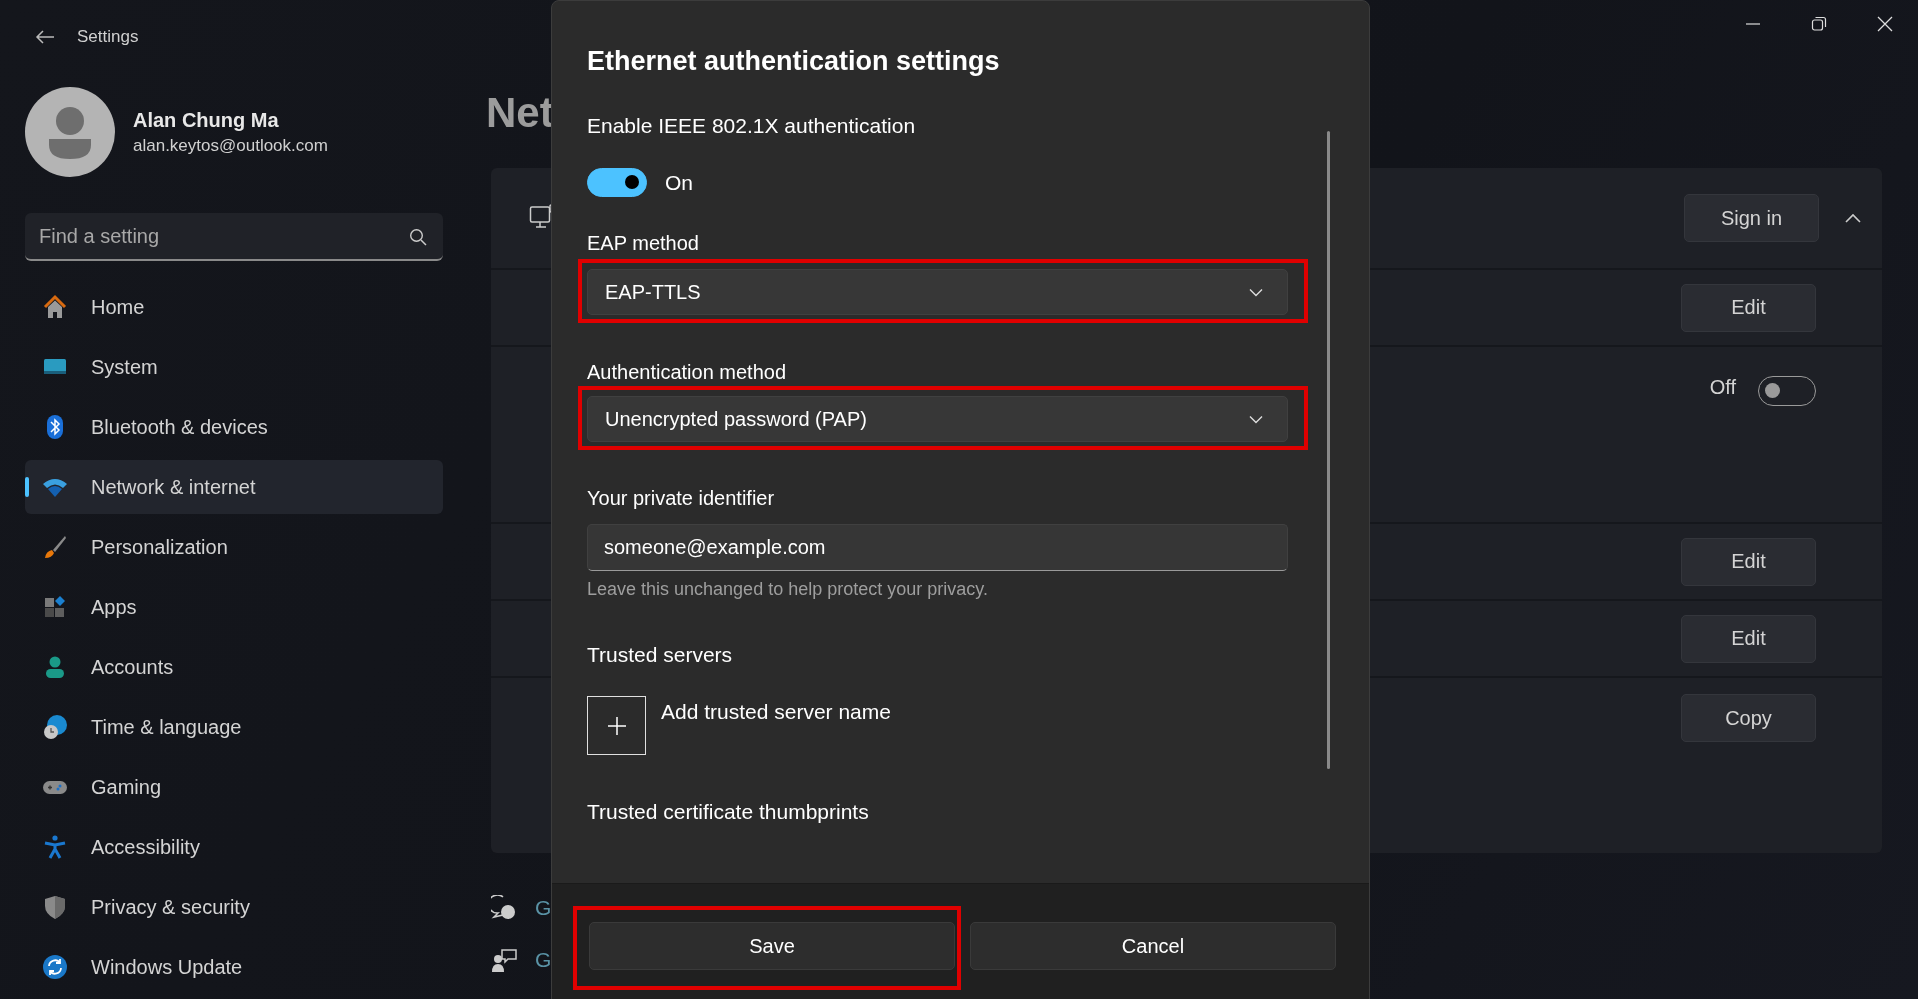 Image resolution: width=1918 pixels, height=999 pixels. I want to click on nav-item: System, so click(234, 367).